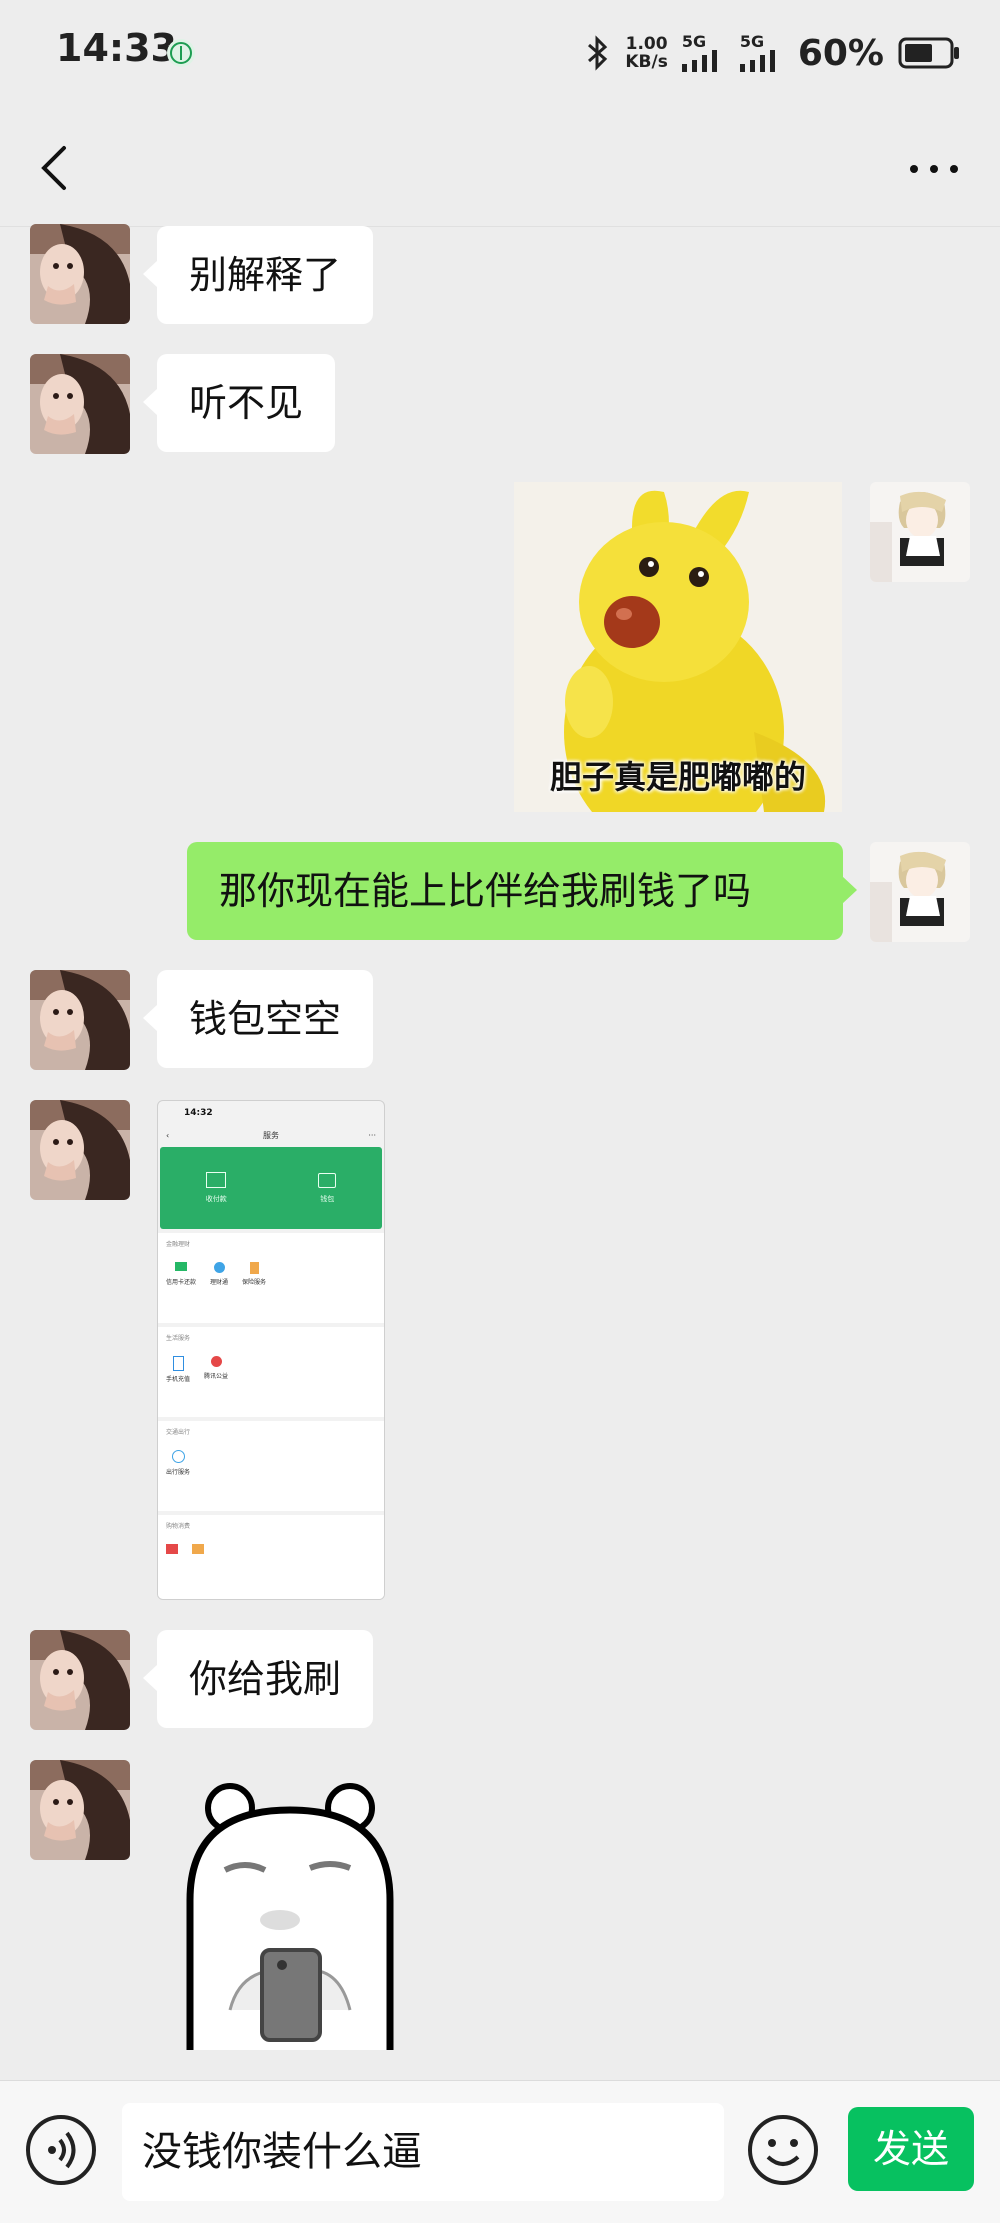 The height and width of the screenshot is (2223, 1000). I want to click on battery-icon, so click(928, 53).